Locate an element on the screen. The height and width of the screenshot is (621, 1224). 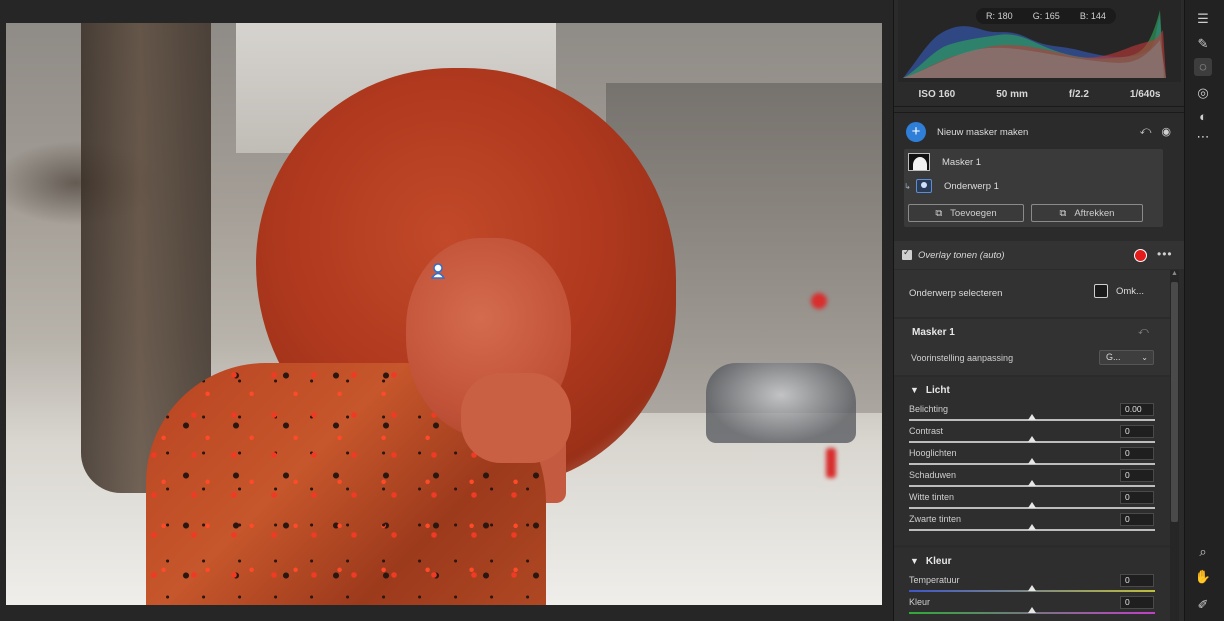
mask-pin-icon is located at coordinates (438, 271).